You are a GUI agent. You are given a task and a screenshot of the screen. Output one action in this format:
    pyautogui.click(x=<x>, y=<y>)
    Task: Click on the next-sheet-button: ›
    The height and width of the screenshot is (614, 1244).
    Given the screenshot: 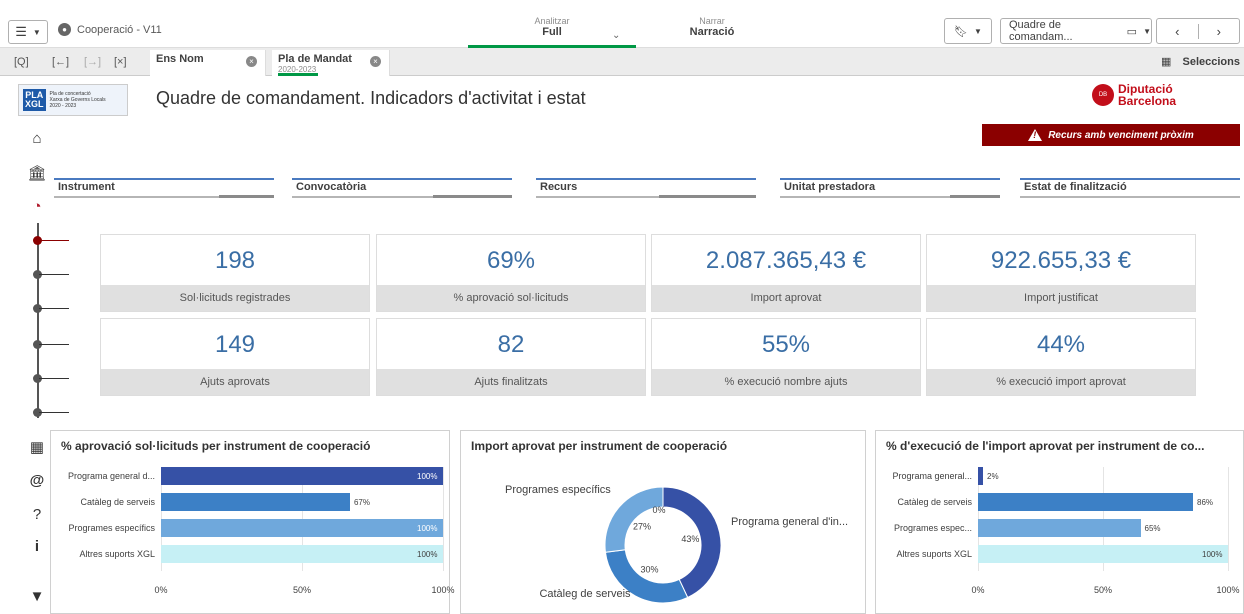 What is the action you would take?
    pyautogui.click(x=1219, y=31)
    